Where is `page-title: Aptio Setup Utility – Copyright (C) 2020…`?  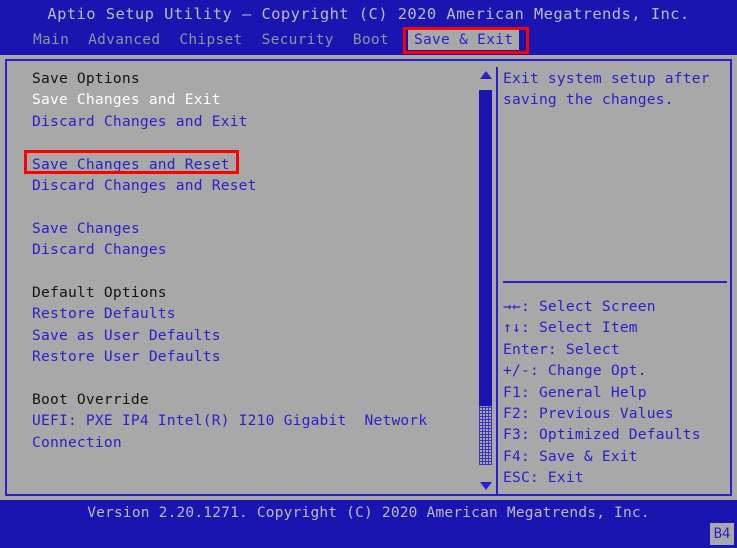
page-title: Aptio Setup Utility – Copyright (C) 2020… is located at coordinates (368, 14).